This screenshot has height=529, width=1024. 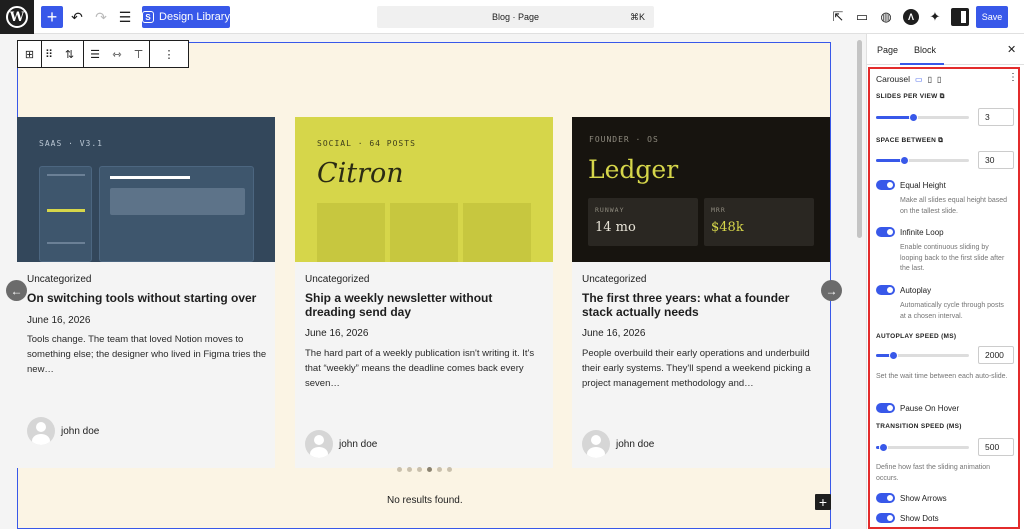 I want to click on design-library-button: S Design Library, so click(x=186, y=17).